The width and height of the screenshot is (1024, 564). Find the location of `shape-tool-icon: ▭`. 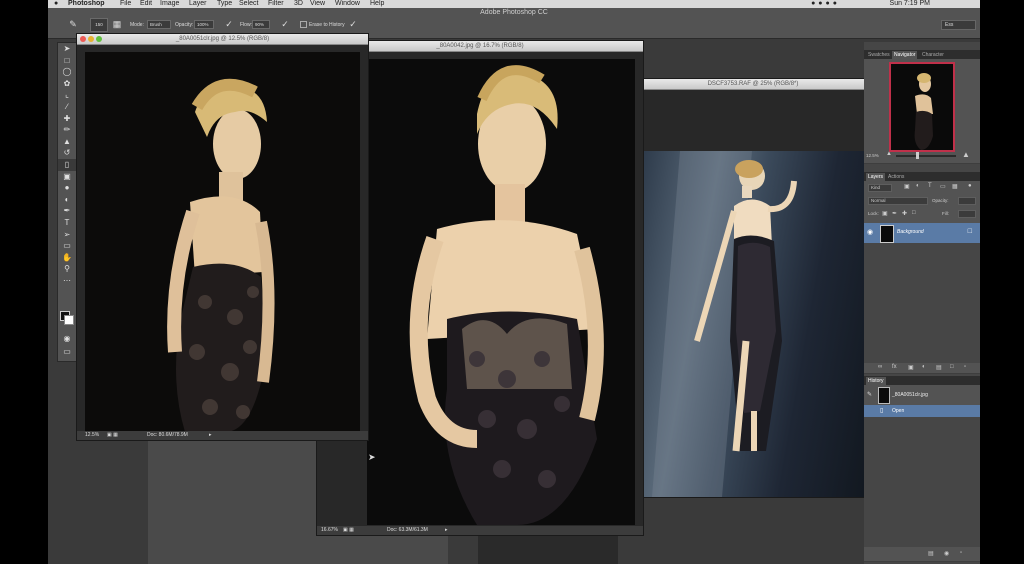

shape-tool-icon: ▭ is located at coordinates (67, 246).